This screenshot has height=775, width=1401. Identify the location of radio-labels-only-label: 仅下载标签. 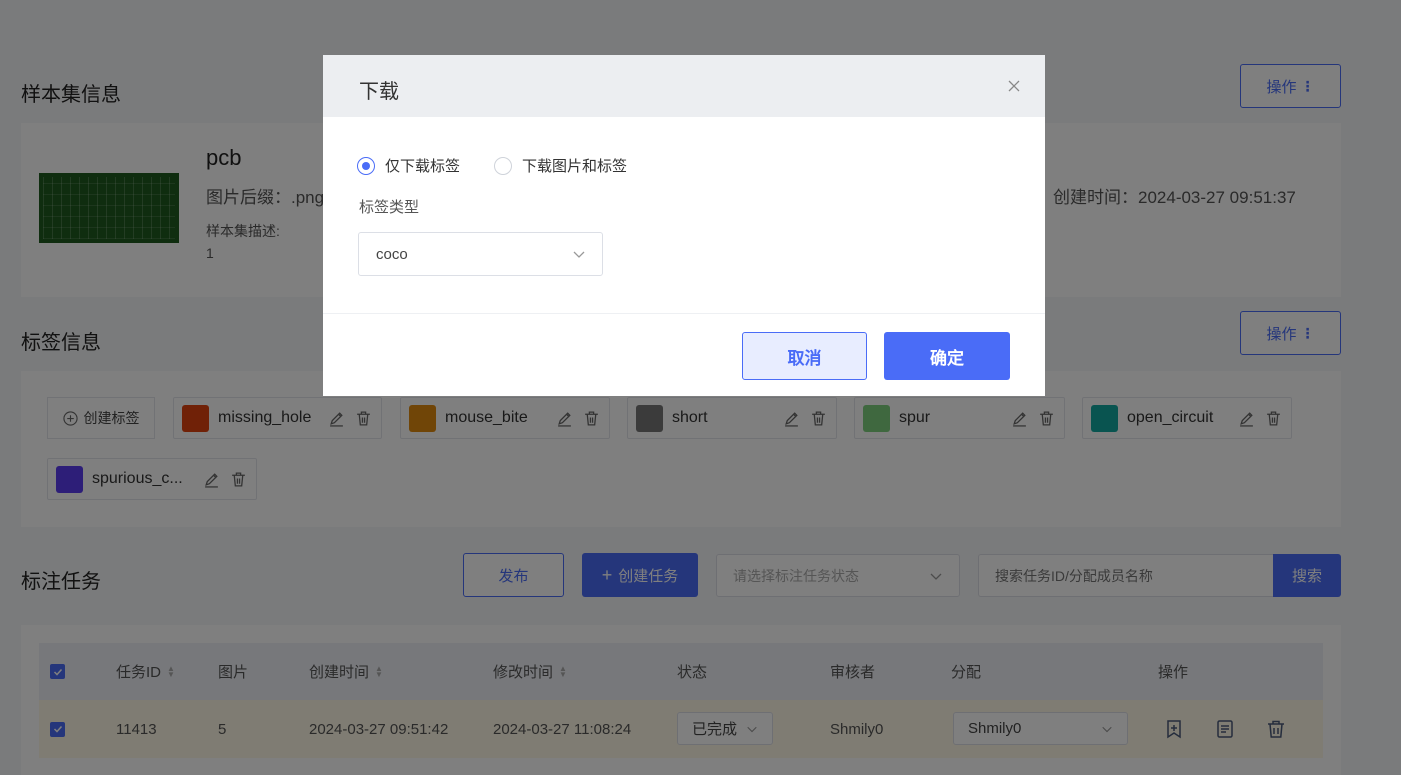
(423, 166).